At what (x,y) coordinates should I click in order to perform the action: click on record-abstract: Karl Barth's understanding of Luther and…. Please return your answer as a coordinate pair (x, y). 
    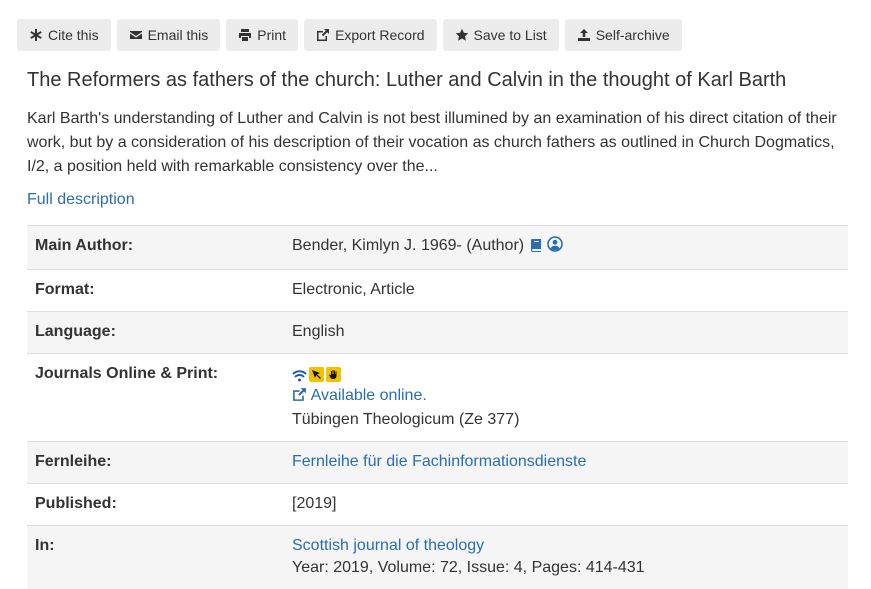
    Looking at the image, I should click on (437, 143).